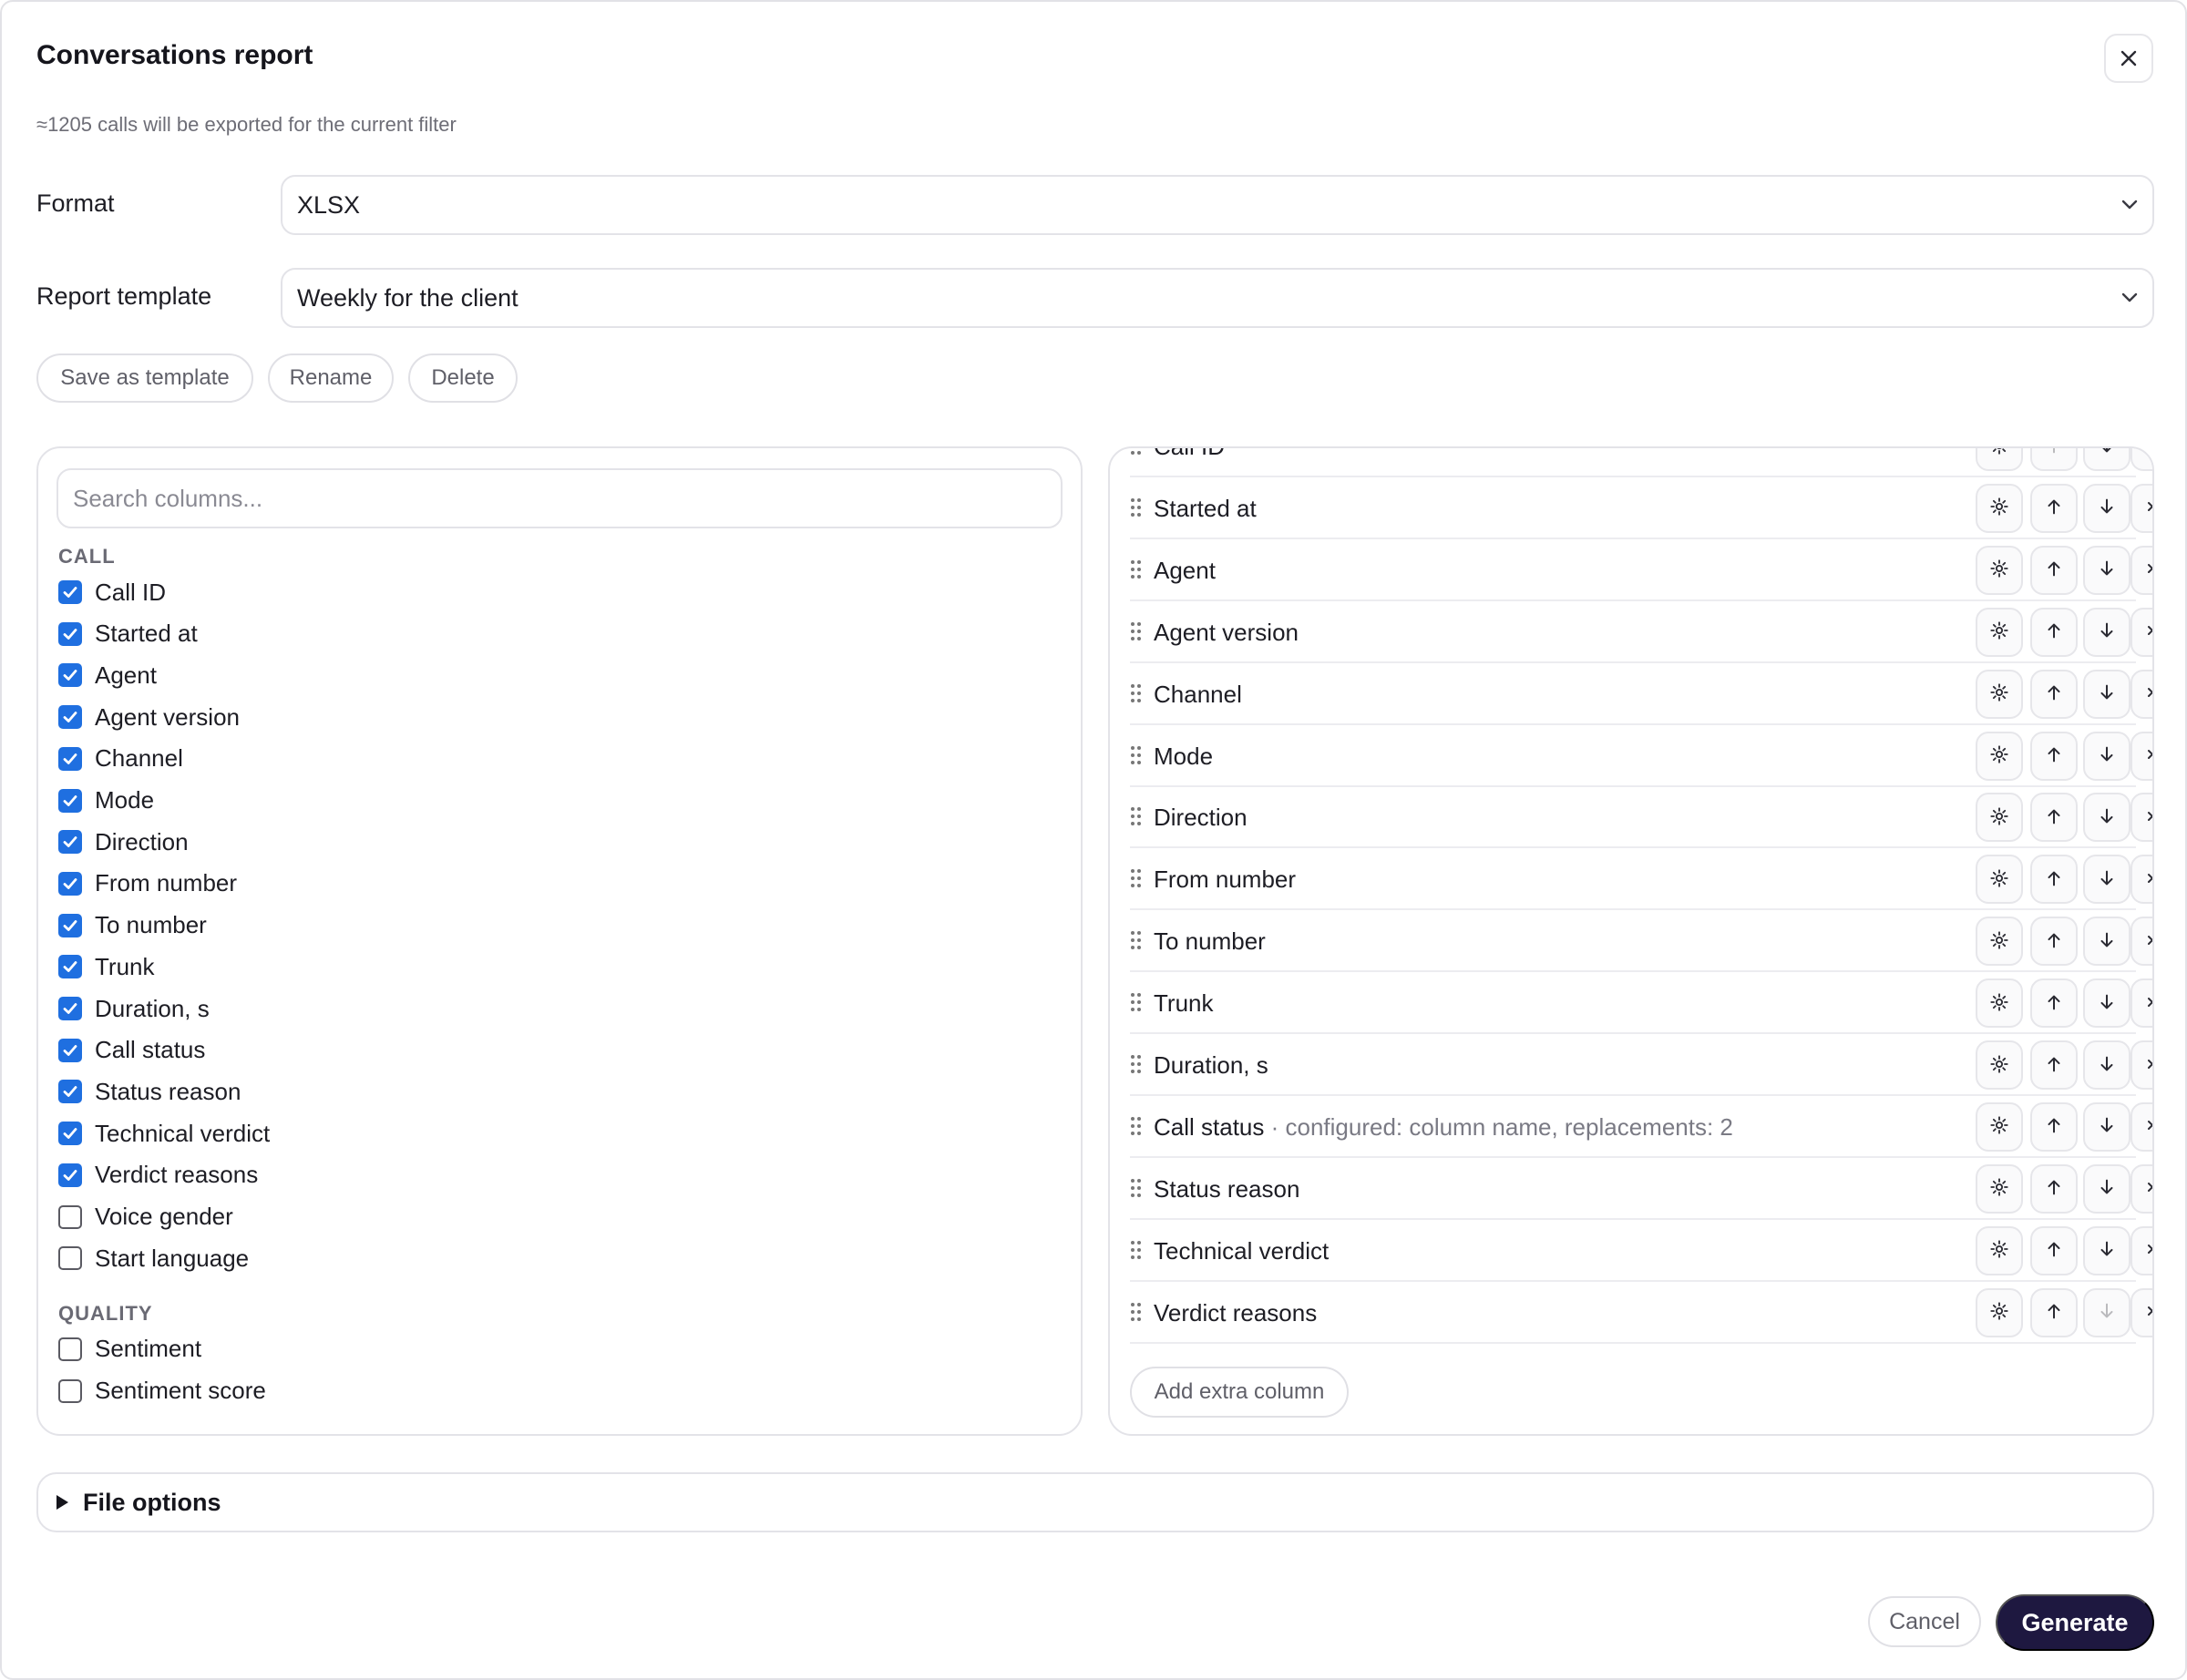  I want to click on column-checkbox-row: Agent version, so click(149, 717).